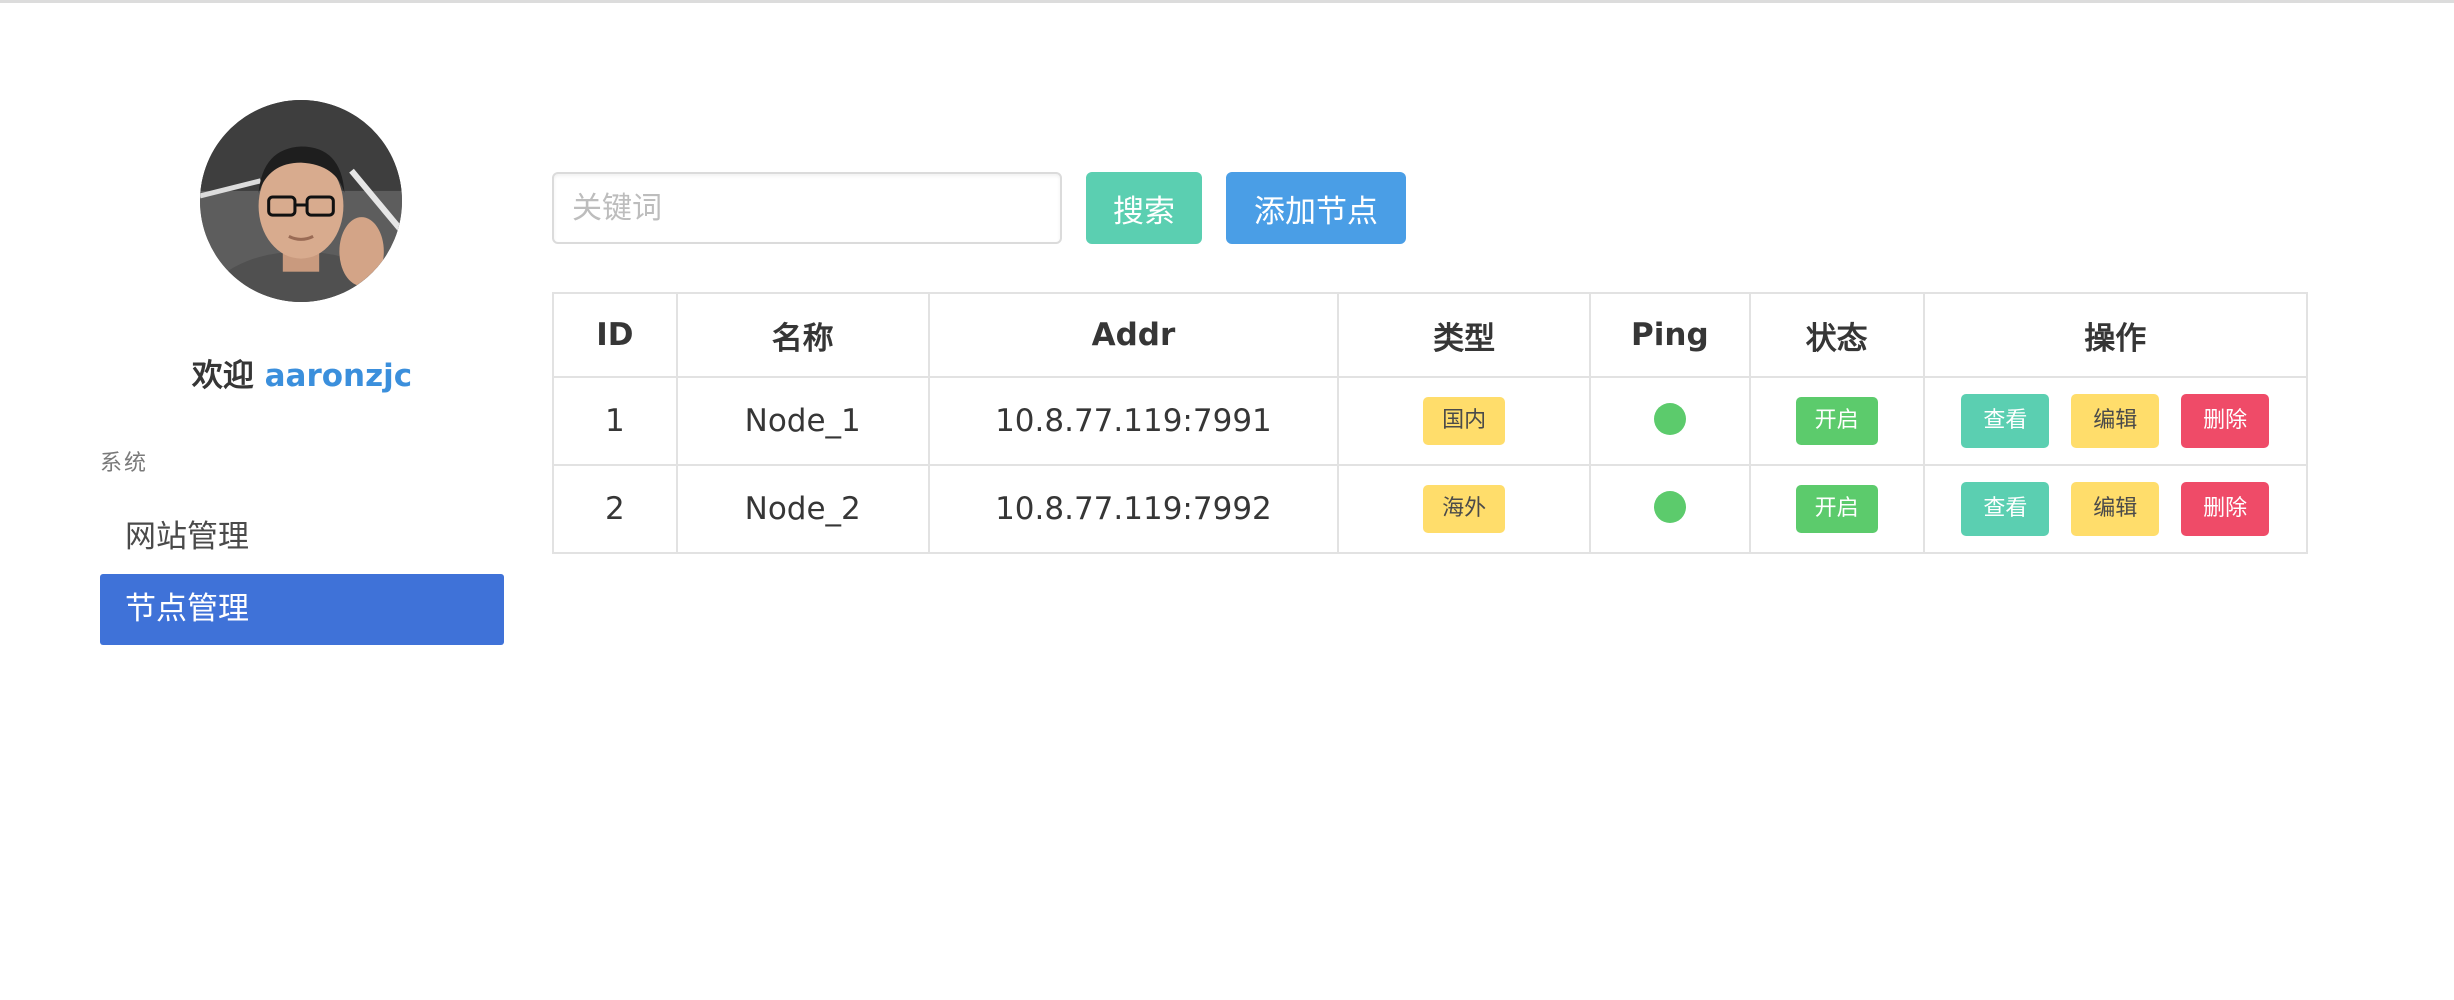  I want to click on table-header-row: ID 名称 Addr 类型 Ping 状态 操作, so click(1430, 335).